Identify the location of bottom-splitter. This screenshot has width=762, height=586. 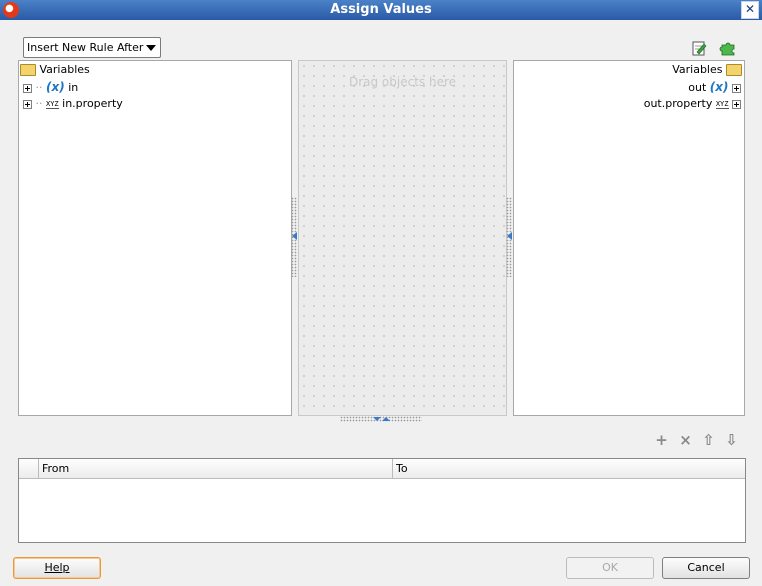
(381, 419).